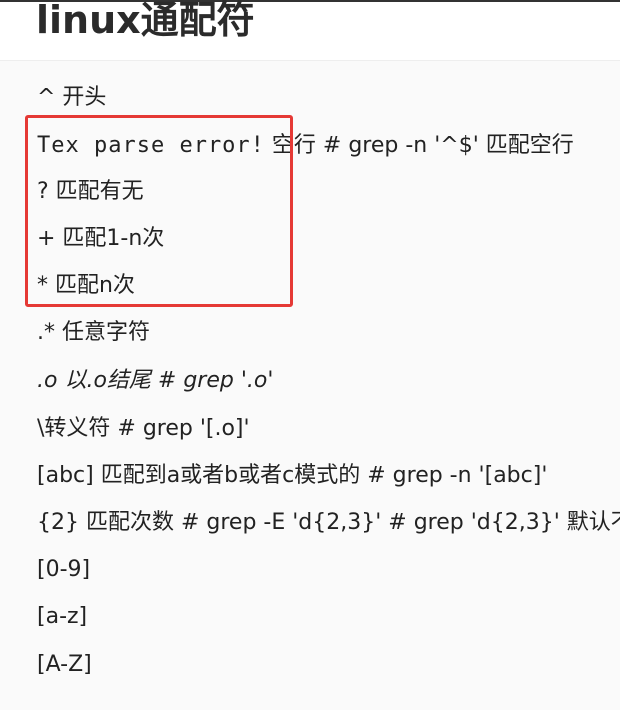 Image resolution: width=620 pixels, height=716 pixels. I want to click on highlight-annotation-box, so click(159, 211).